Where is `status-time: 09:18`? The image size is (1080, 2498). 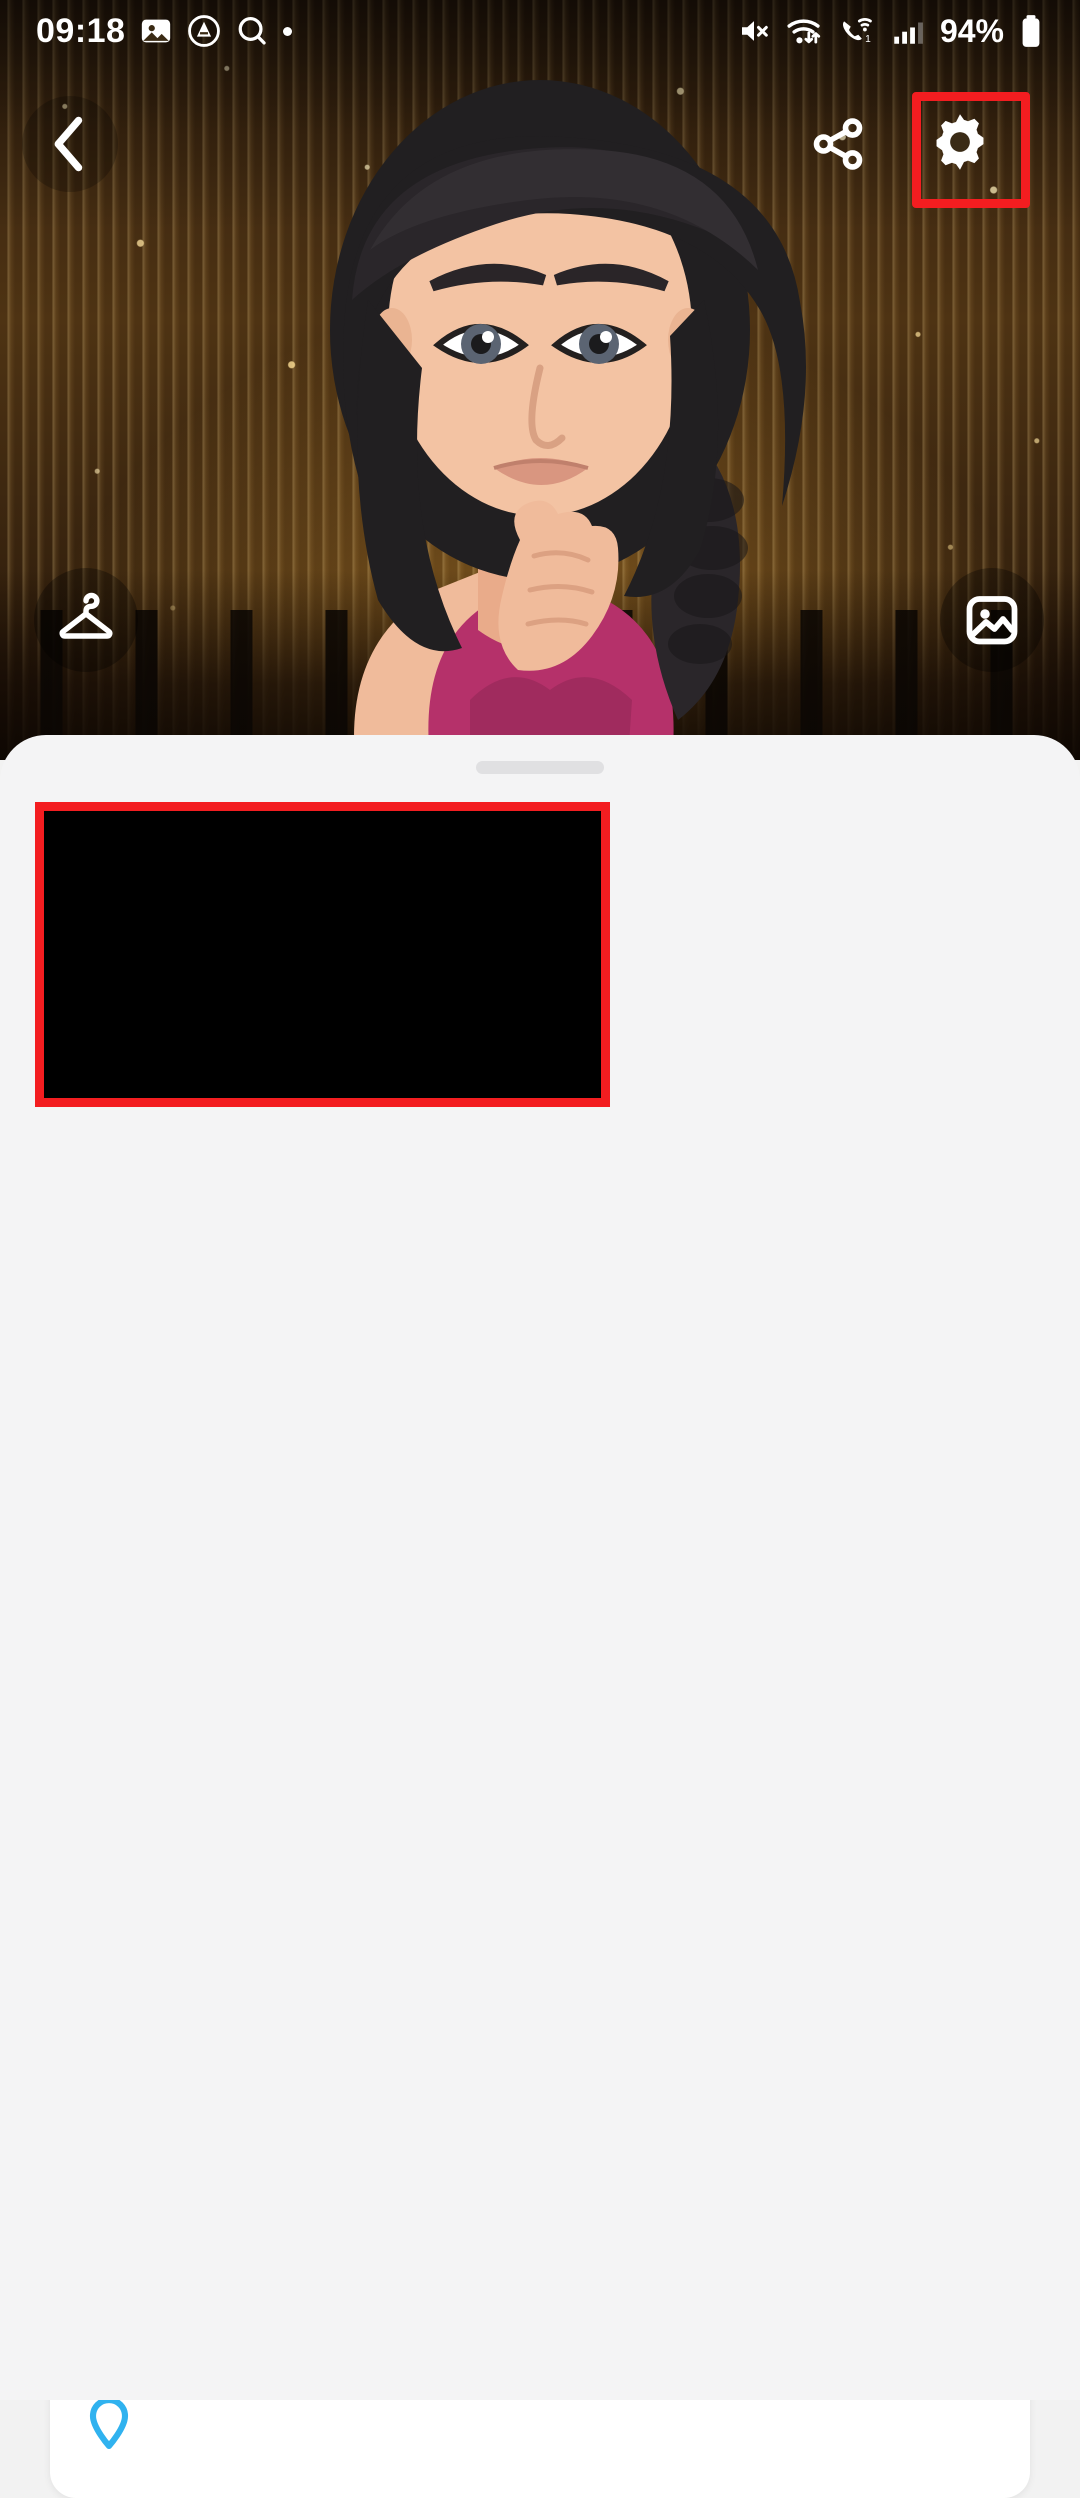
status-time: 09:18 is located at coordinates (81, 30).